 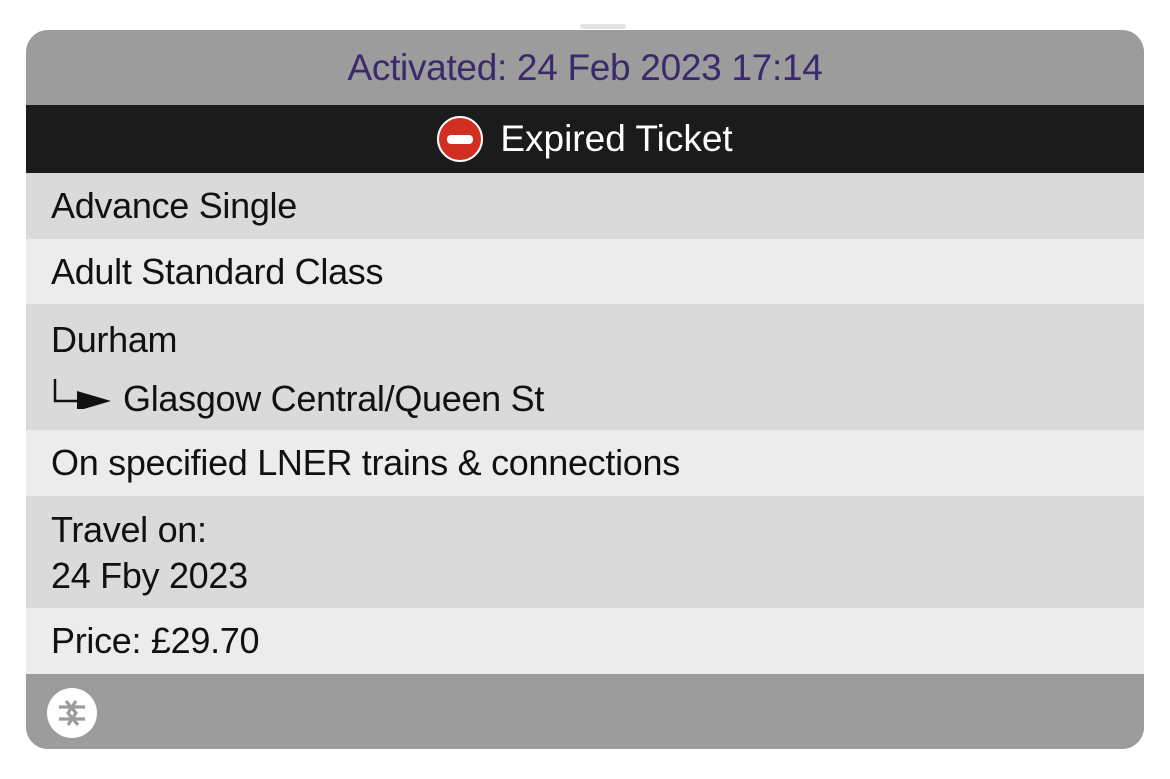 I want to click on route-arrow-icon, so click(x=82, y=394).